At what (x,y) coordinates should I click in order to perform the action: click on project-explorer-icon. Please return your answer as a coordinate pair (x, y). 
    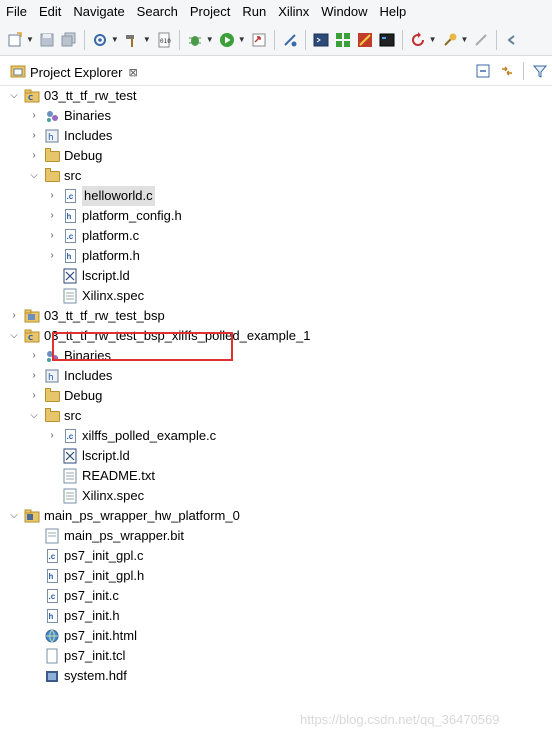
    Looking at the image, I should click on (18, 72).